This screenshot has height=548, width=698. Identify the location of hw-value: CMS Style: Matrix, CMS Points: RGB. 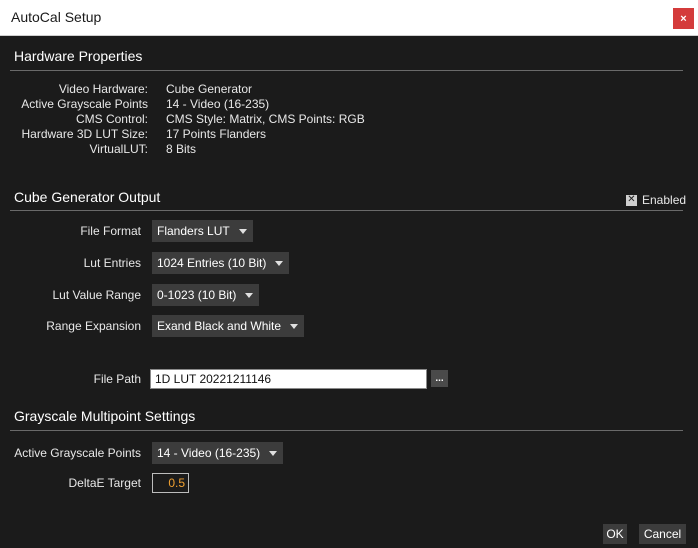
(265, 119).